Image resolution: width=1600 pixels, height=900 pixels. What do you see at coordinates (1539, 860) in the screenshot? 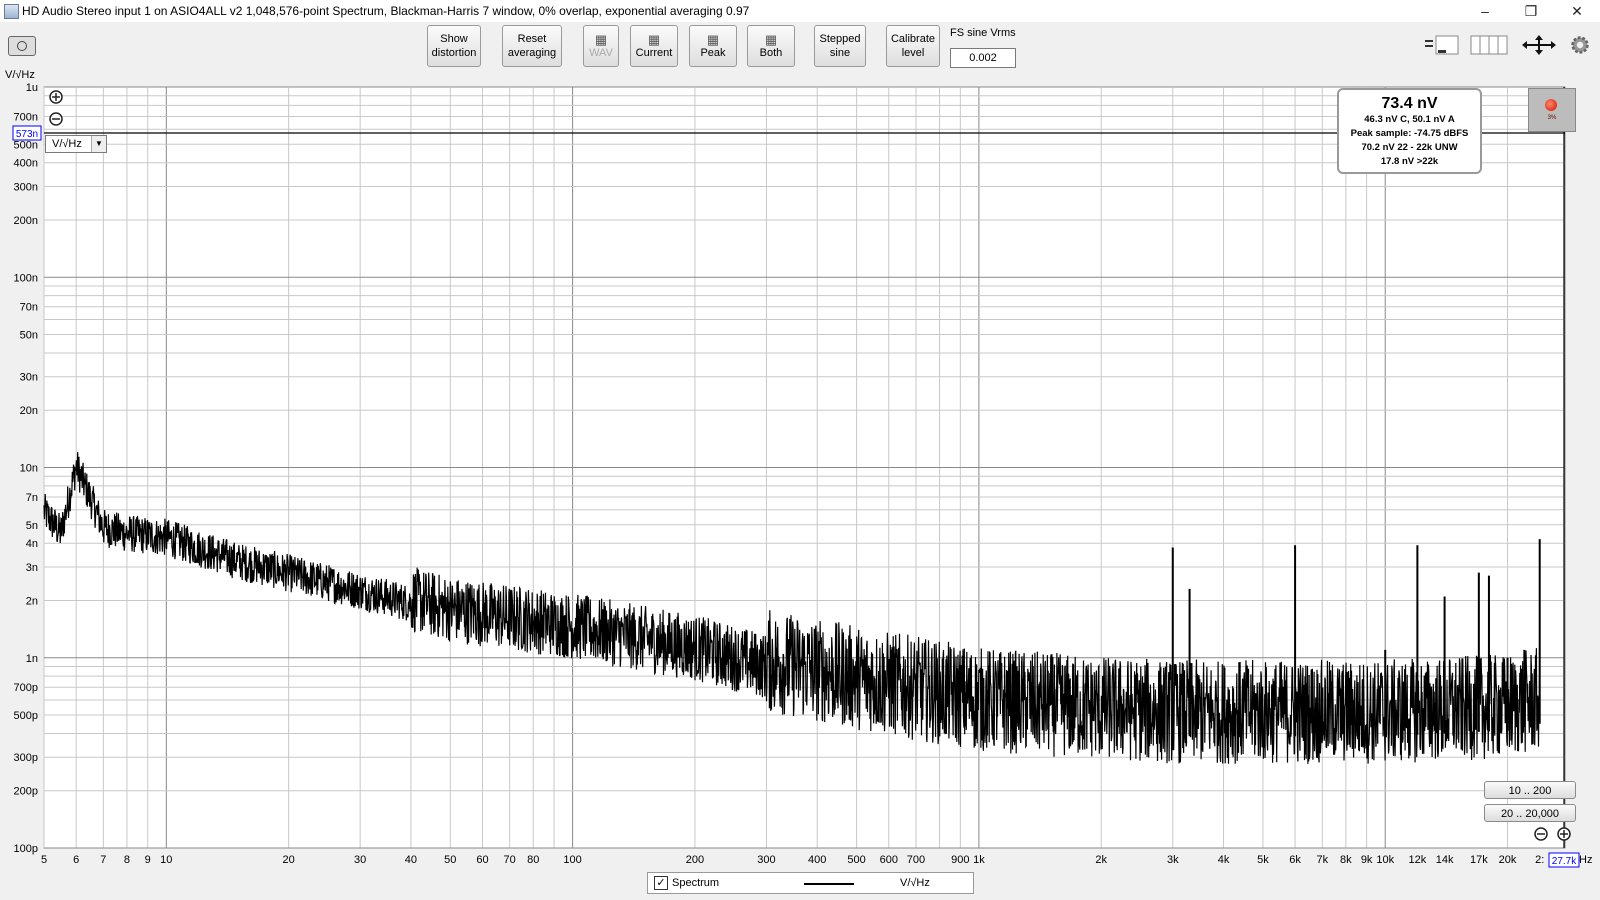
I see `x-tick-label: 2:` at bounding box center [1539, 860].